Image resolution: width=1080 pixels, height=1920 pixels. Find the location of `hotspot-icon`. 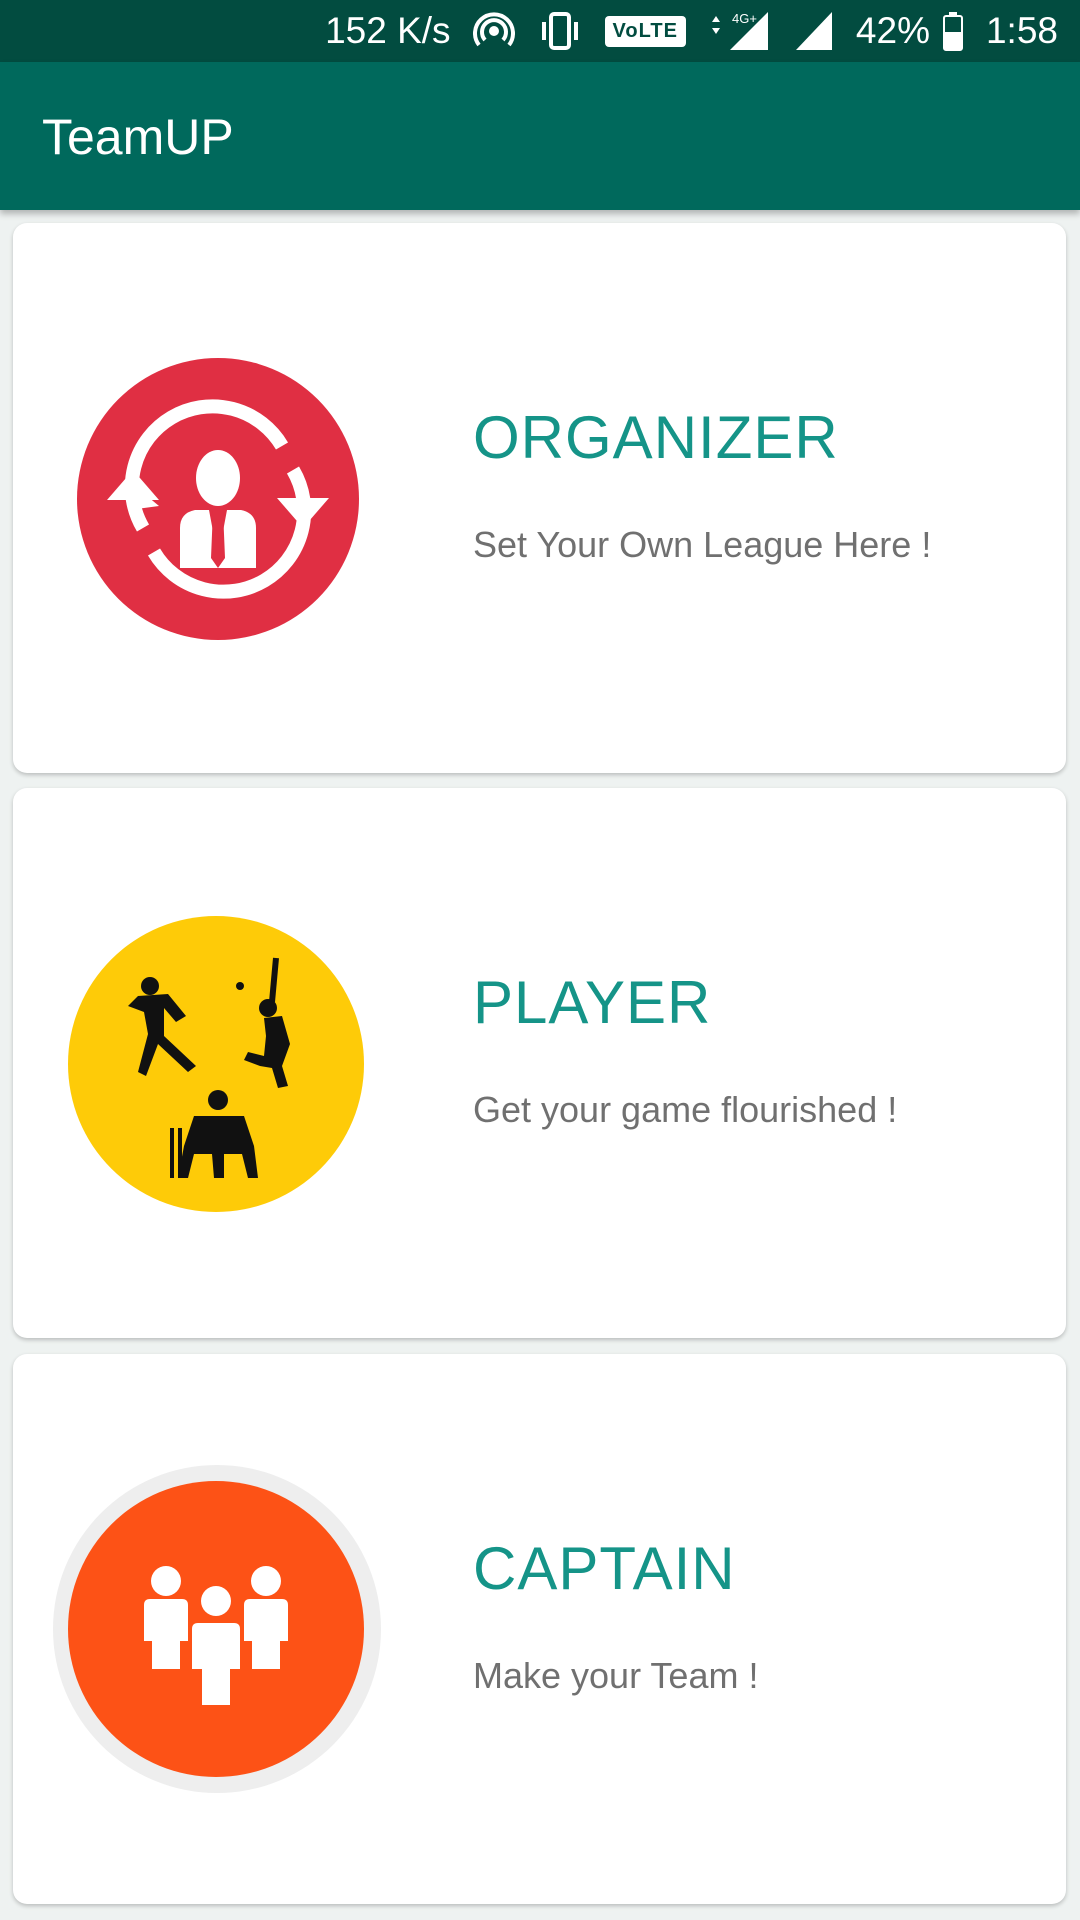

hotspot-icon is located at coordinates (493, 31).